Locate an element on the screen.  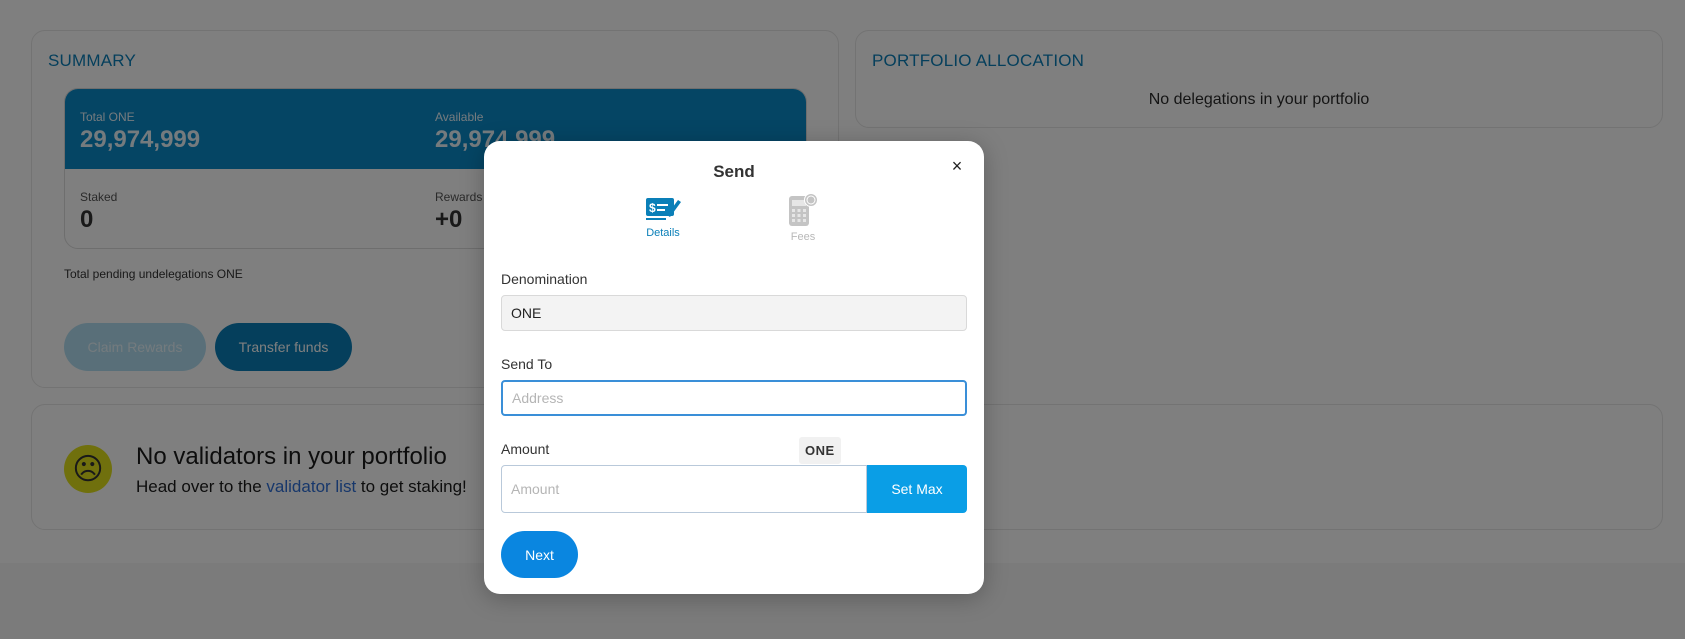
step-details: $ Details is located at coordinates (663, 216).